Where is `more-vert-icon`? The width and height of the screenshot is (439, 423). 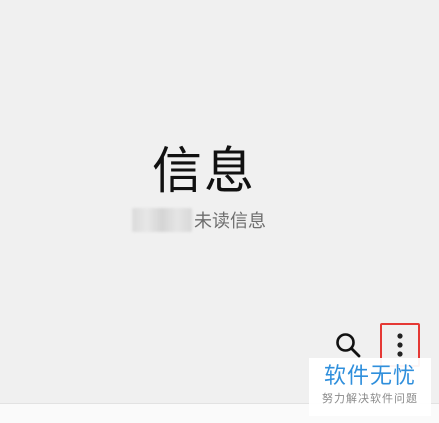
more-vert-icon is located at coordinates (400, 345).